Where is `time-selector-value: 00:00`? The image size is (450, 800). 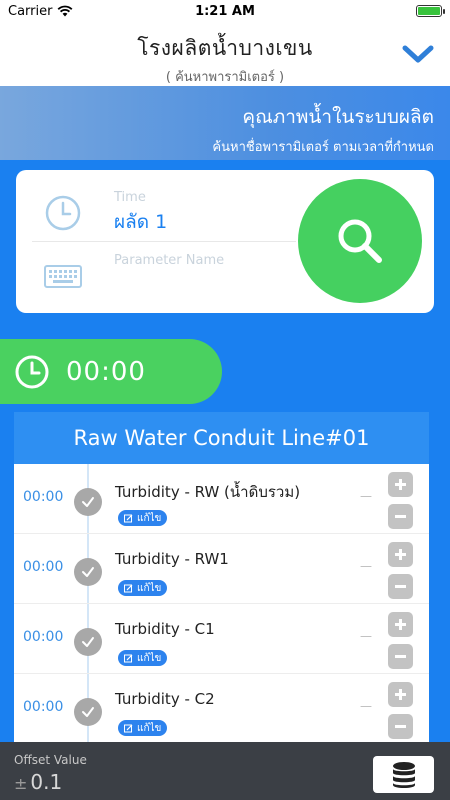
time-selector-value: 00:00 is located at coordinates (106, 371).